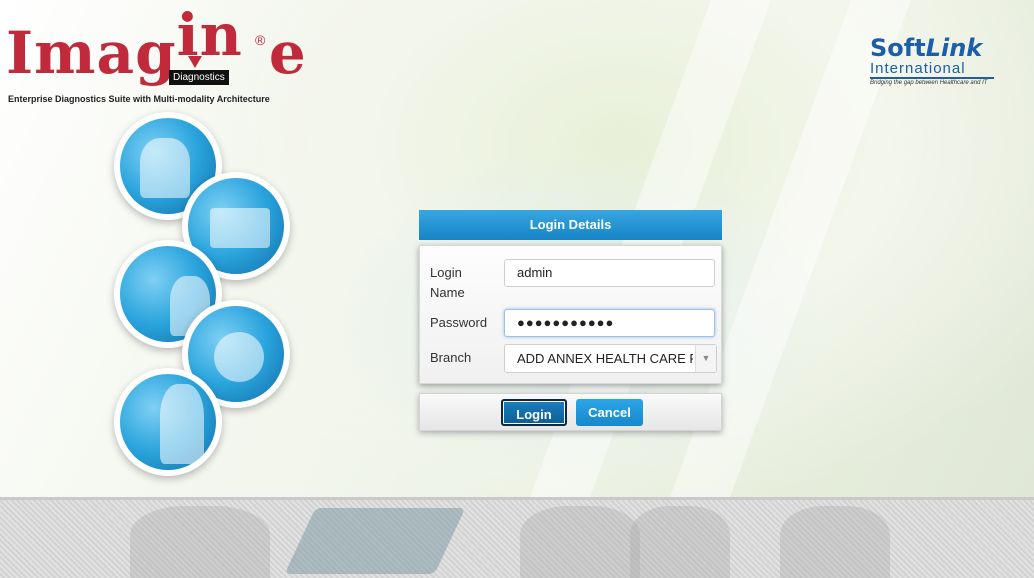  What do you see at coordinates (168, 422) in the screenshot?
I see `doctor-prescription-image` at bounding box center [168, 422].